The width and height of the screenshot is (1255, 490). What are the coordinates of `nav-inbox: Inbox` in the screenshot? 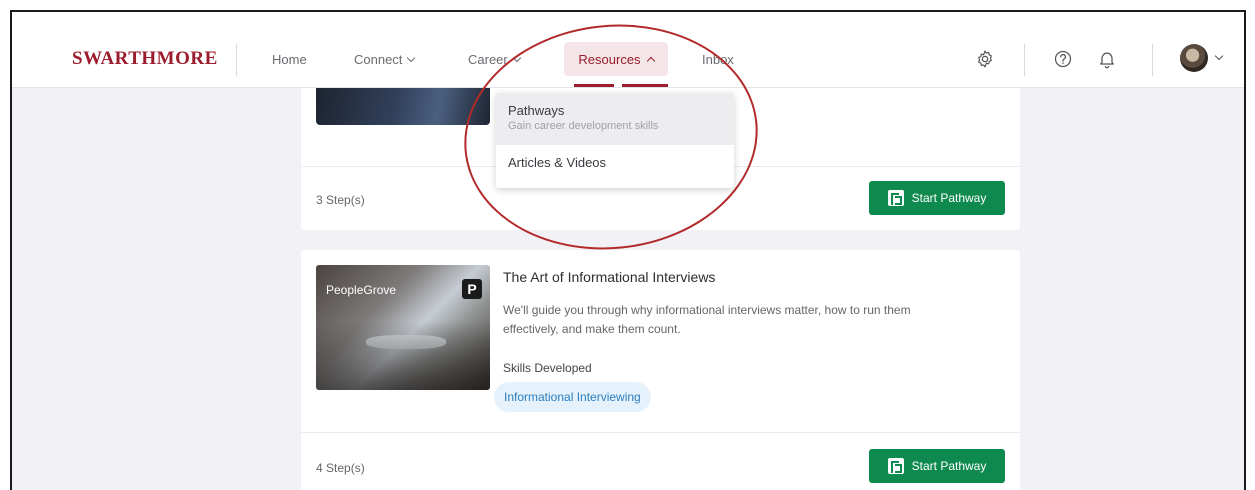 It's located at (718, 59).